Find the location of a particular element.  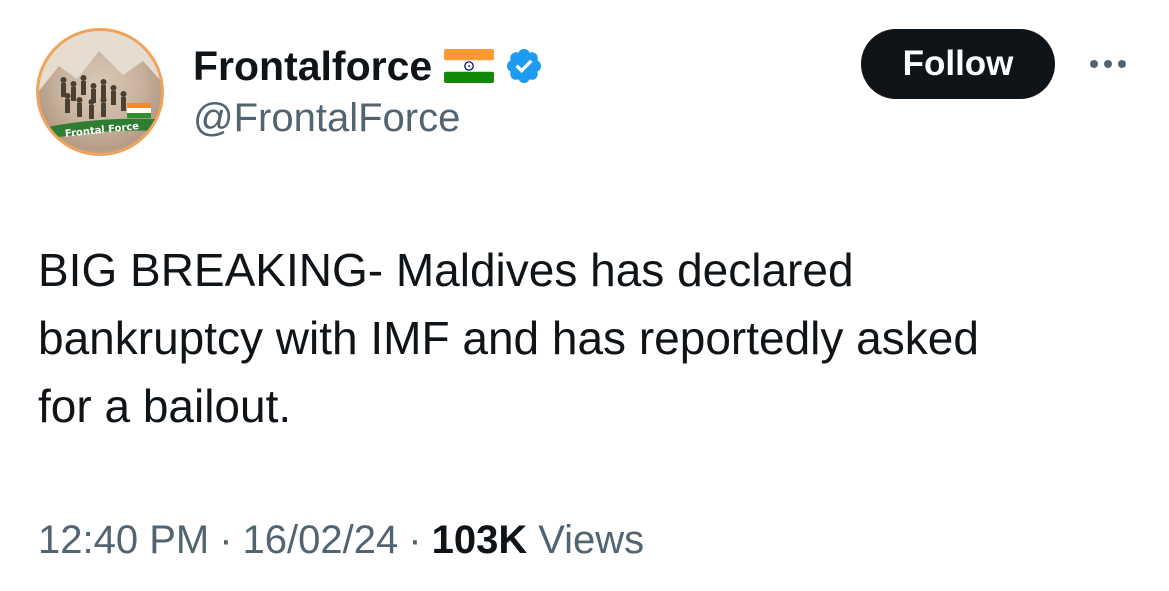

more-options-icon is located at coordinates (1108, 64).